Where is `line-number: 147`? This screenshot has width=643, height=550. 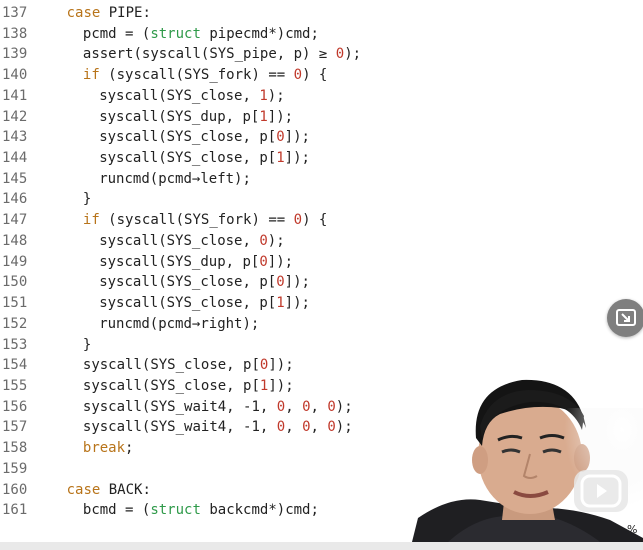
line-number: 147 is located at coordinates (15, 220).